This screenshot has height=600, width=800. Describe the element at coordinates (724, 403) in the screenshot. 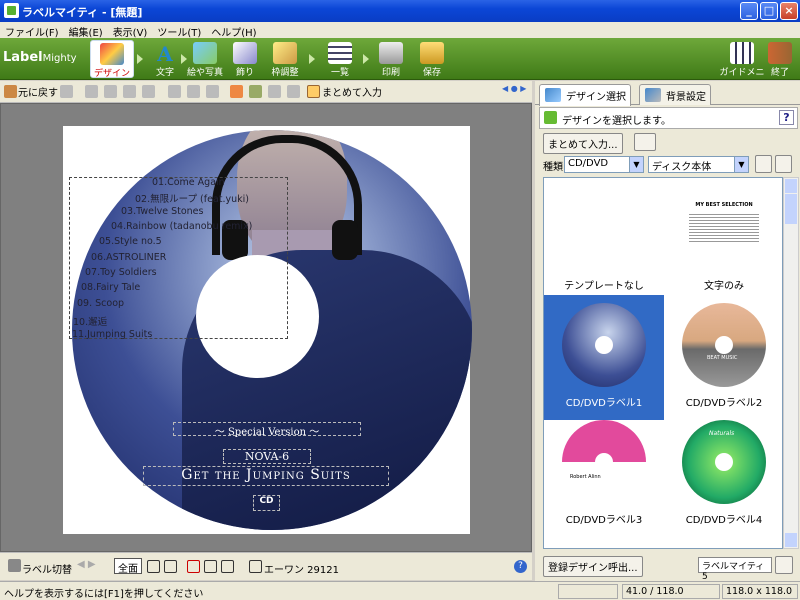

I see `thumbnail-label: CD/DVDラベル2` at that location.